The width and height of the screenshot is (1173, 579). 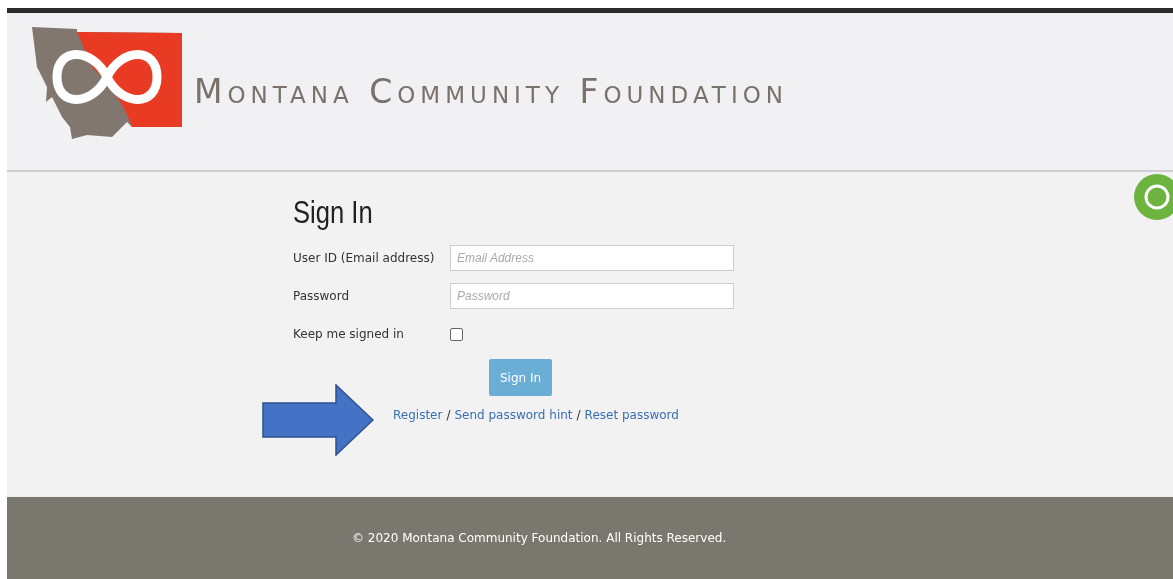 I want to click on link: Register, so click(x=418, y=415).